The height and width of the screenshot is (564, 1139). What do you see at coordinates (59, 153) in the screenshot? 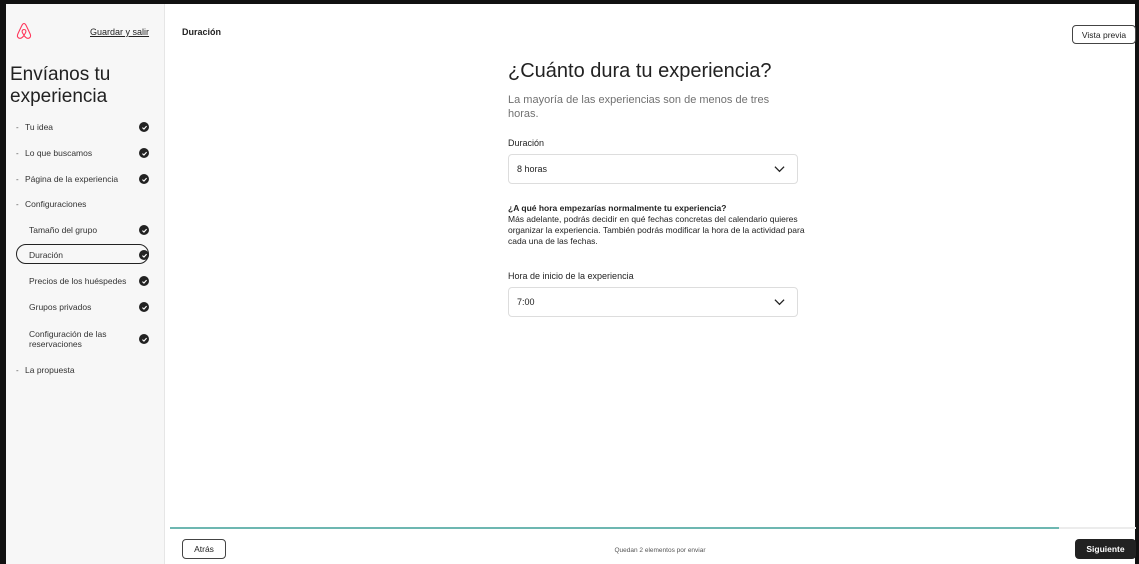
I see `sidebar-item-label: Lo que buscamos` at bounding box center [59, 153].